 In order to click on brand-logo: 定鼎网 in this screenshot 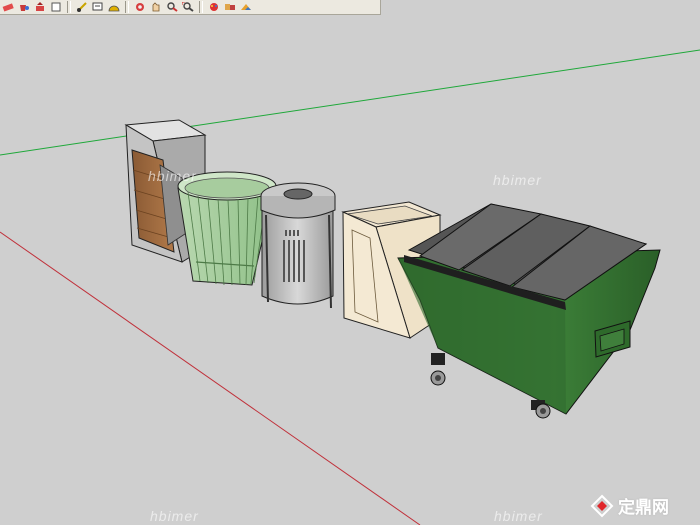, I will do `click(629, 505)`.